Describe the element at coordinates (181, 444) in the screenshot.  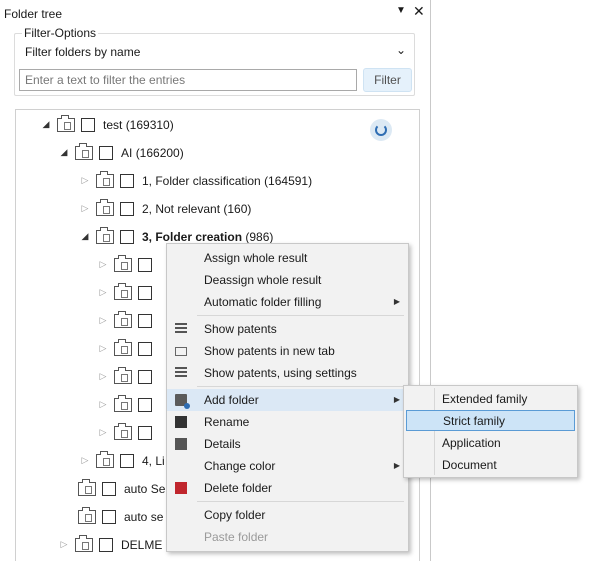
I see `details-icon` at that location.